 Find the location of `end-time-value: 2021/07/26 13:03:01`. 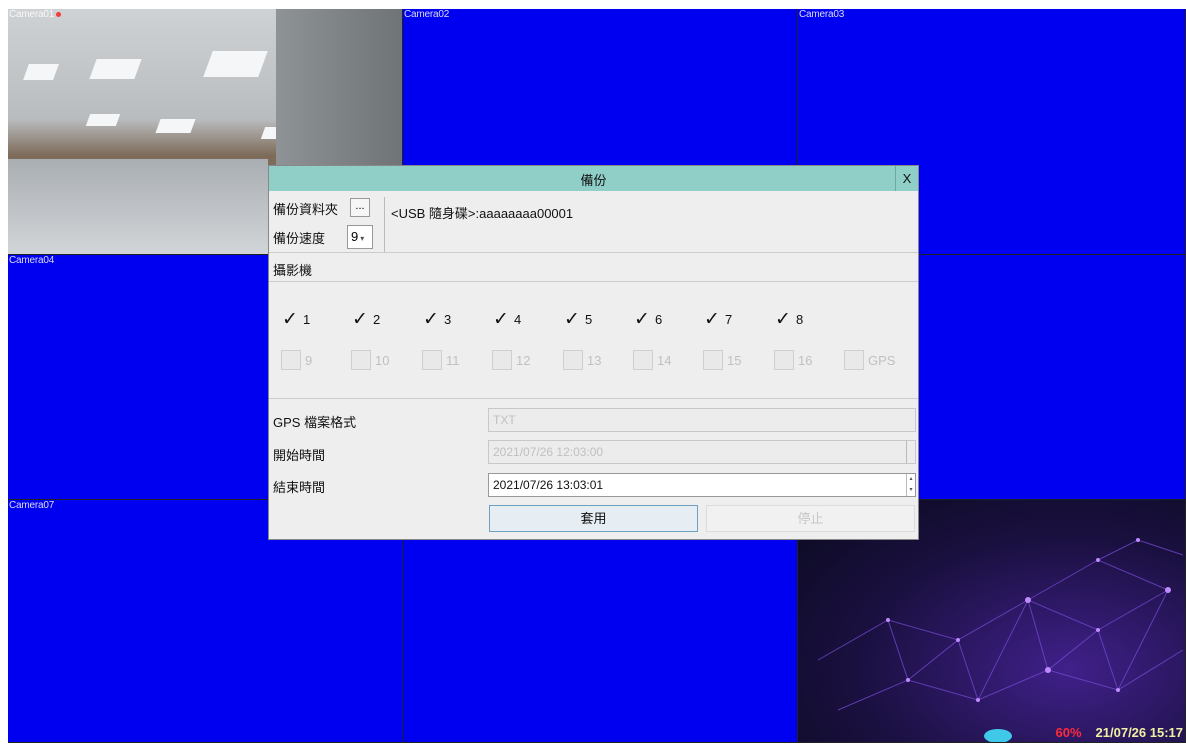

end-time-value: 2021/07/26 13:03:01 is located at coordinates (548, 485).